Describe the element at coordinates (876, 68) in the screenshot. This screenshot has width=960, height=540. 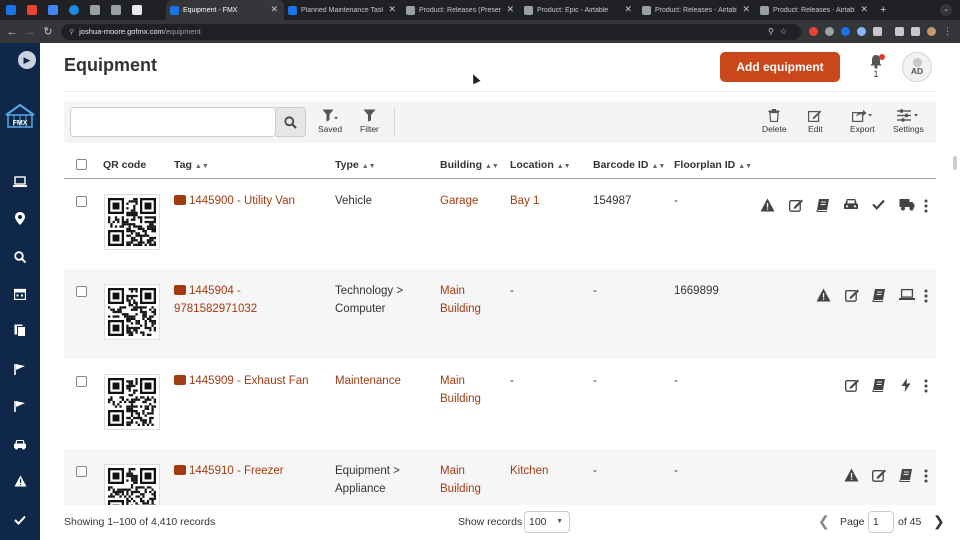
I see `notifications-button: 1` at that location.